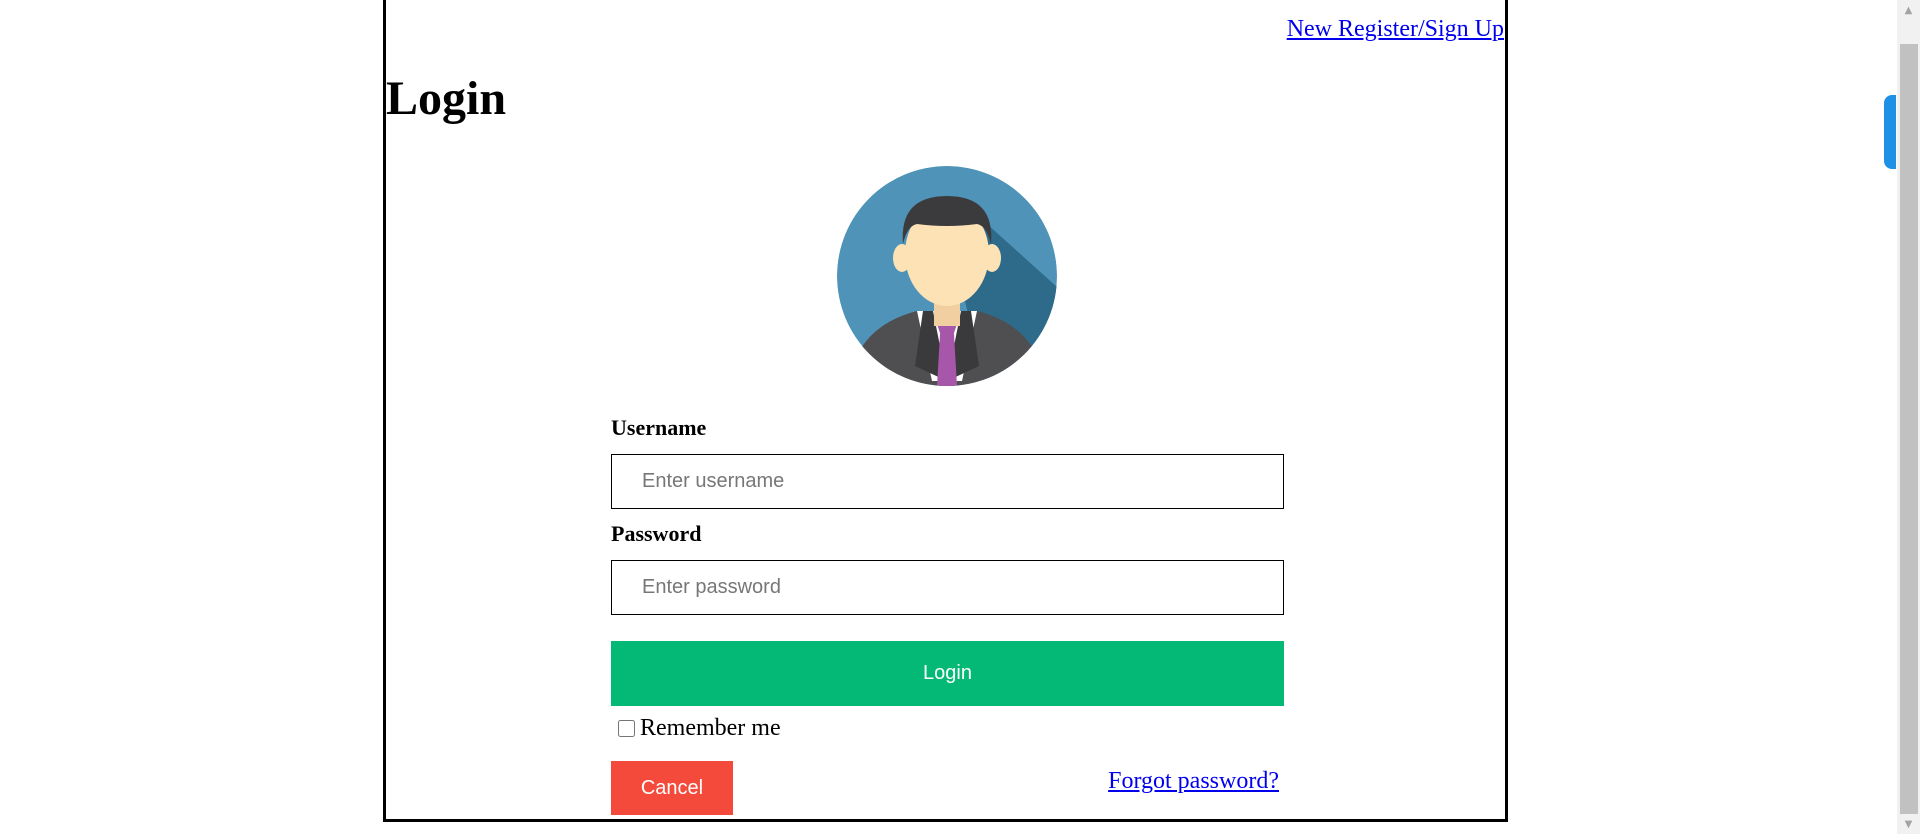 This screenshot has width=1920, height=834. Describe the element at coordinates (446, 98) in the screenshot. I see `page-title: Login` at that location.